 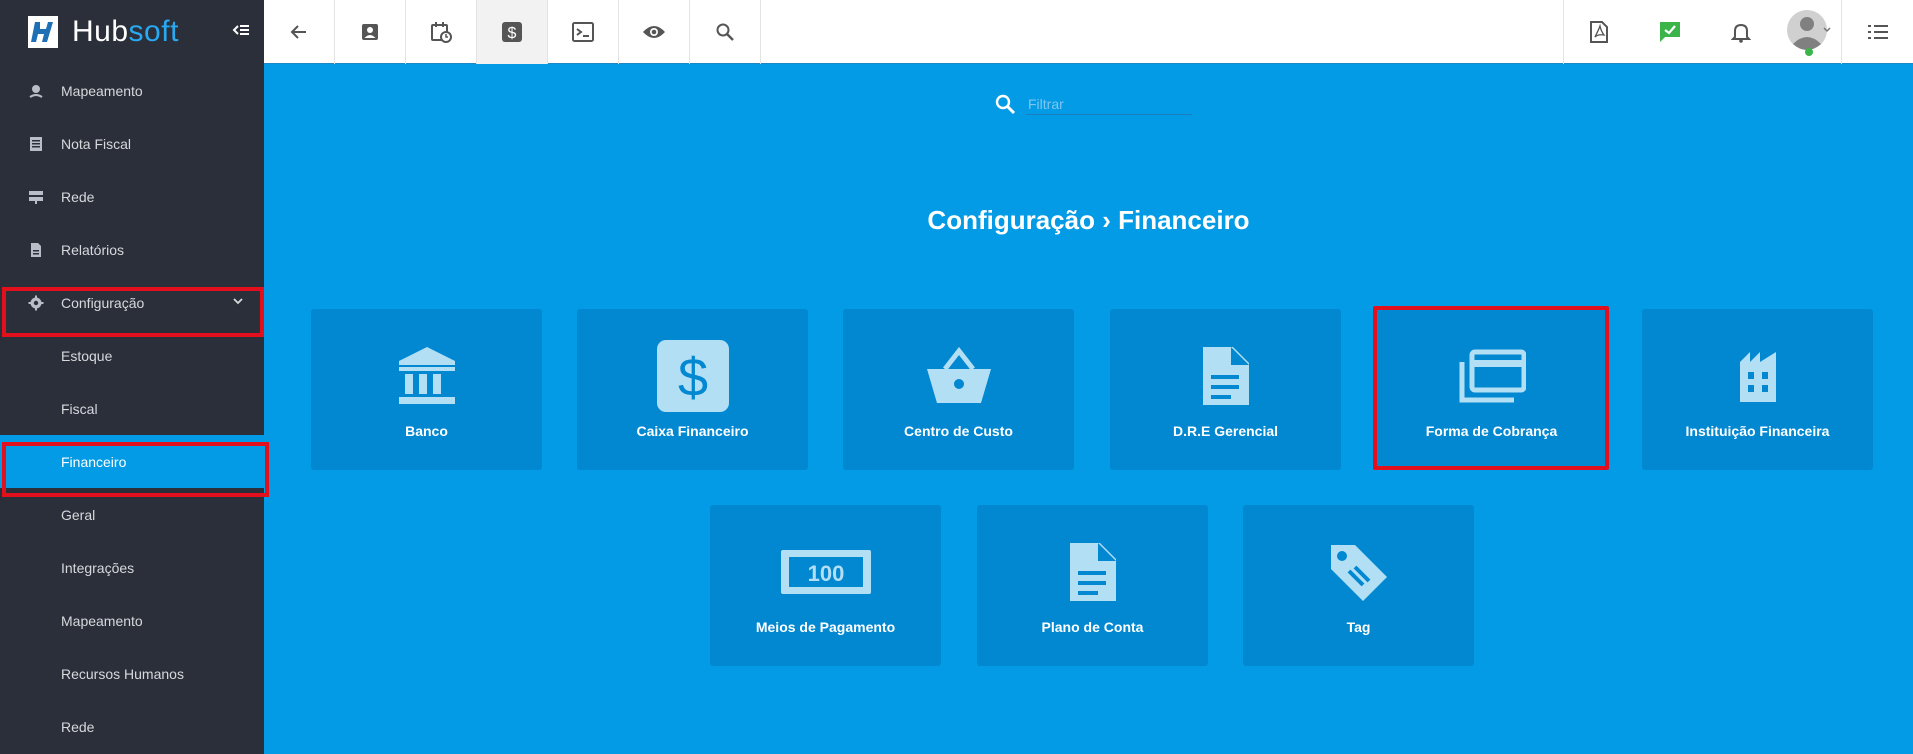 I want to click on card-label: Meios de Pagamento, so click(x=825, y=627).